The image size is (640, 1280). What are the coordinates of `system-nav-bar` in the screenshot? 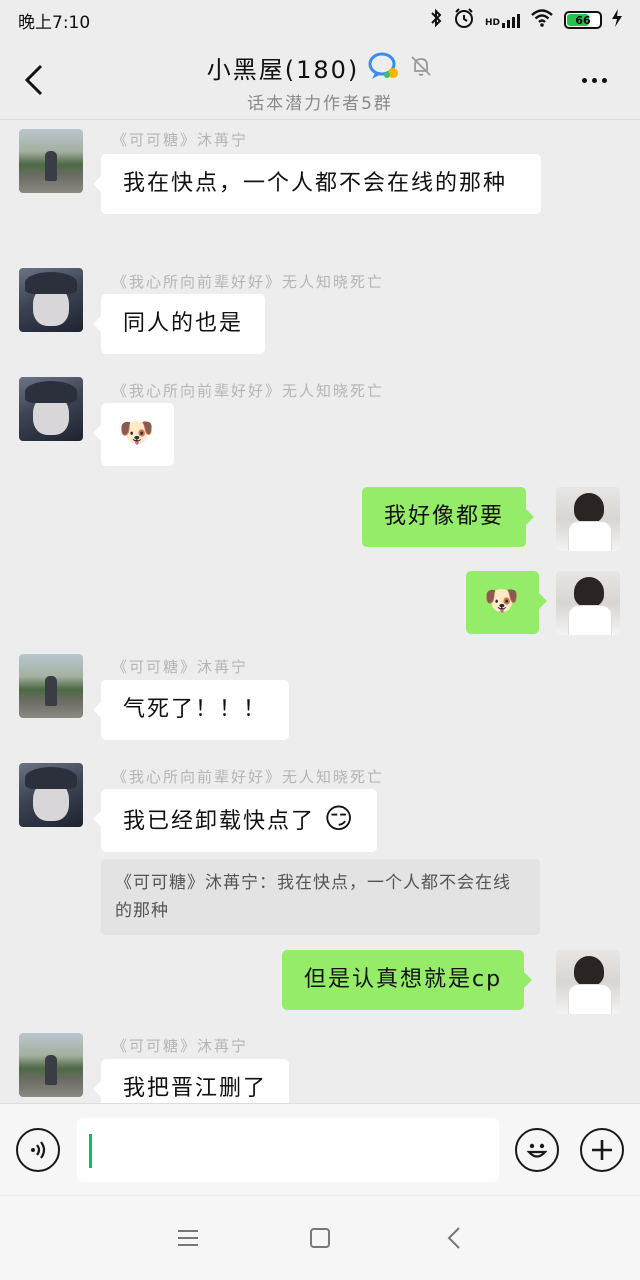 It's located at (320, 1238).